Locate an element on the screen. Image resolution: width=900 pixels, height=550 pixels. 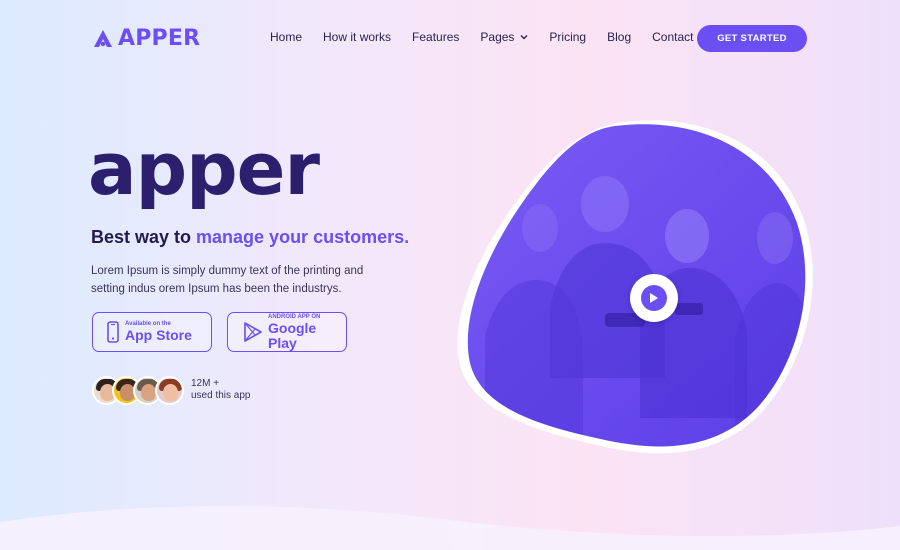
chevron-down-icon is located at coordinates (524, 37).